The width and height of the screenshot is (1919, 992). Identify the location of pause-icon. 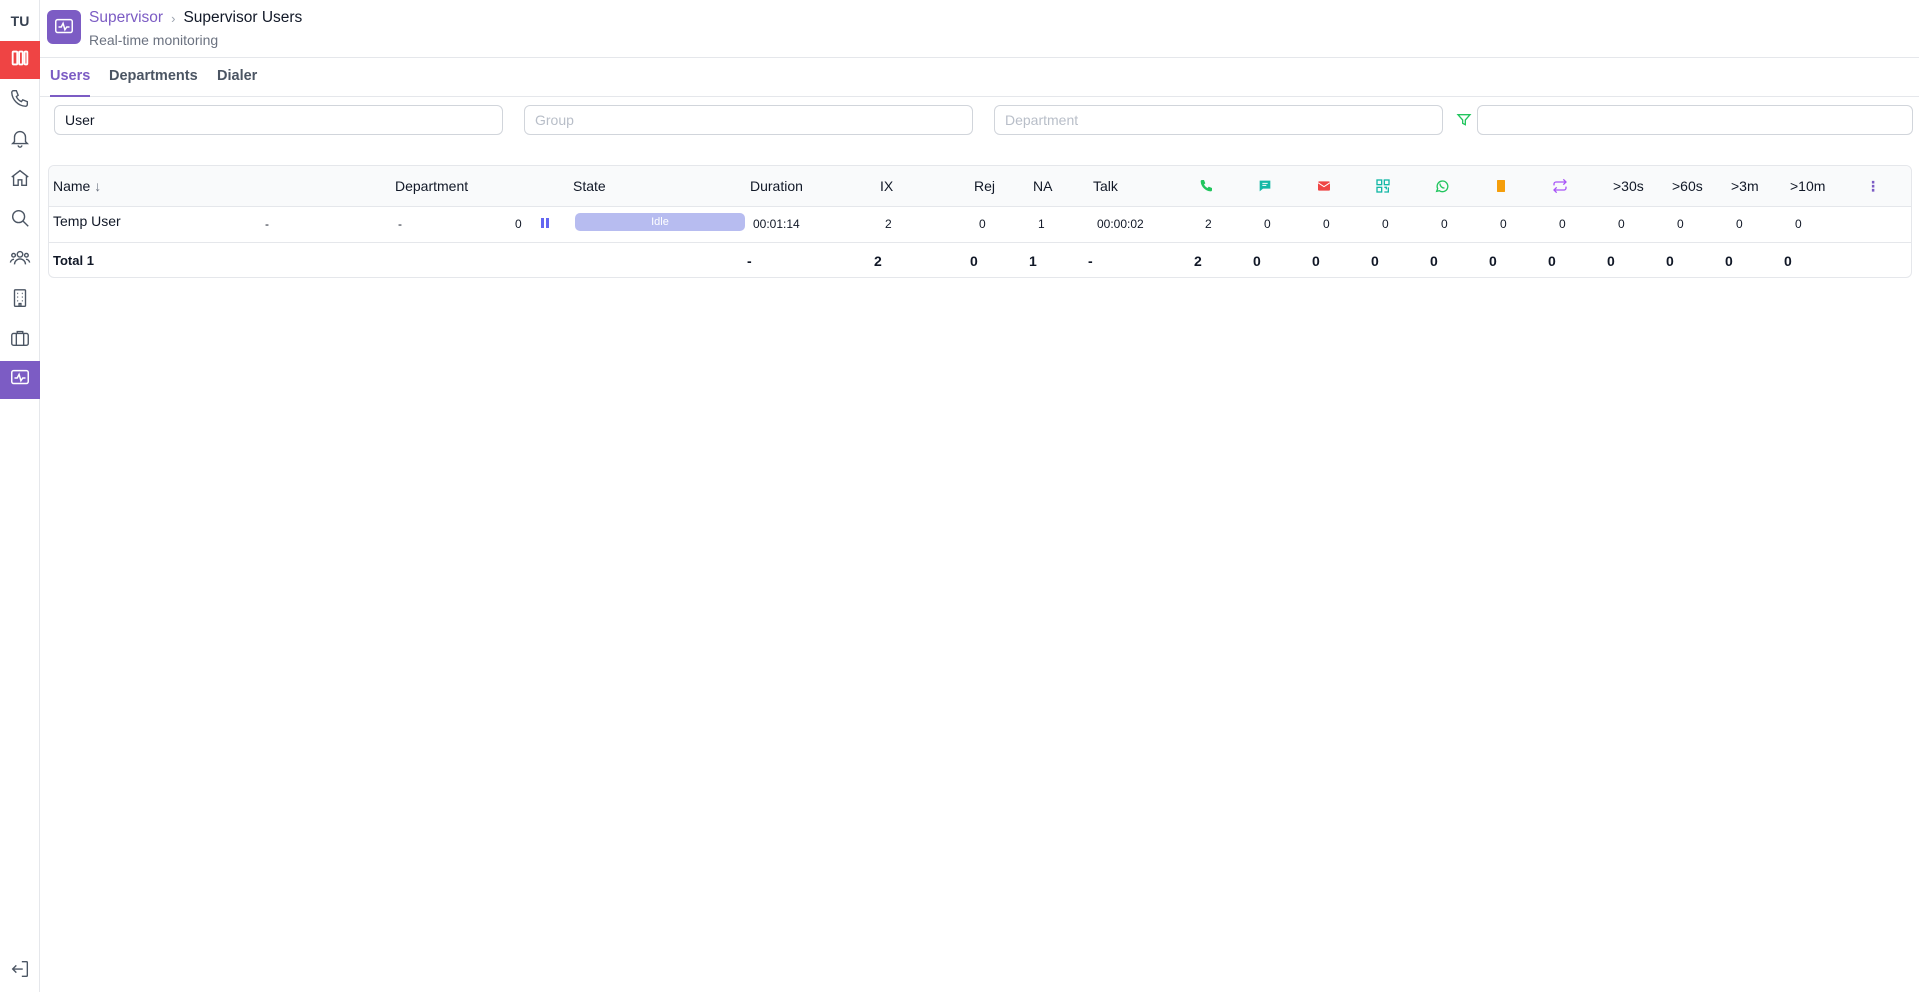
(545, 222).